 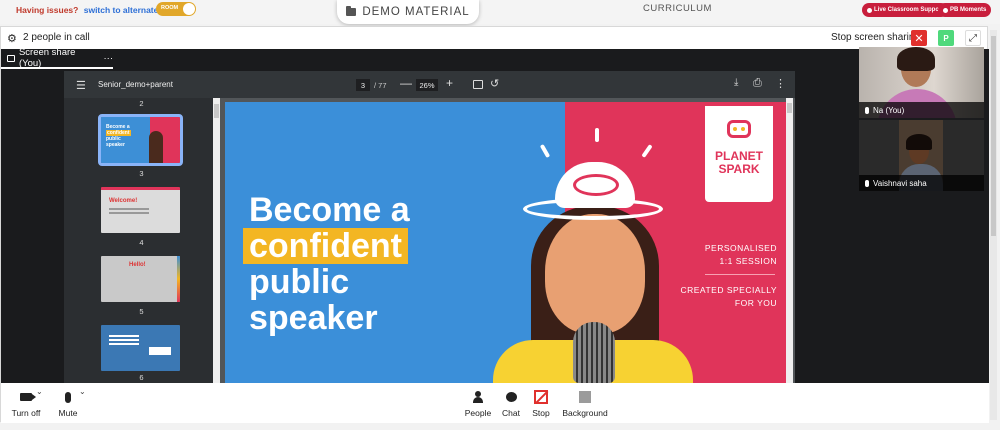 I want to click on headline-line-4: speaker, so click(x=313, y=318).